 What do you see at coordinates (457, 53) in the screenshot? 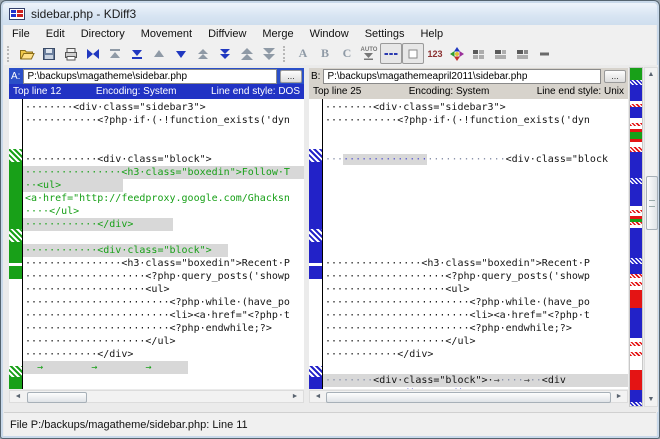
I see `split-orientation-button` at bounding box center [457, 53].